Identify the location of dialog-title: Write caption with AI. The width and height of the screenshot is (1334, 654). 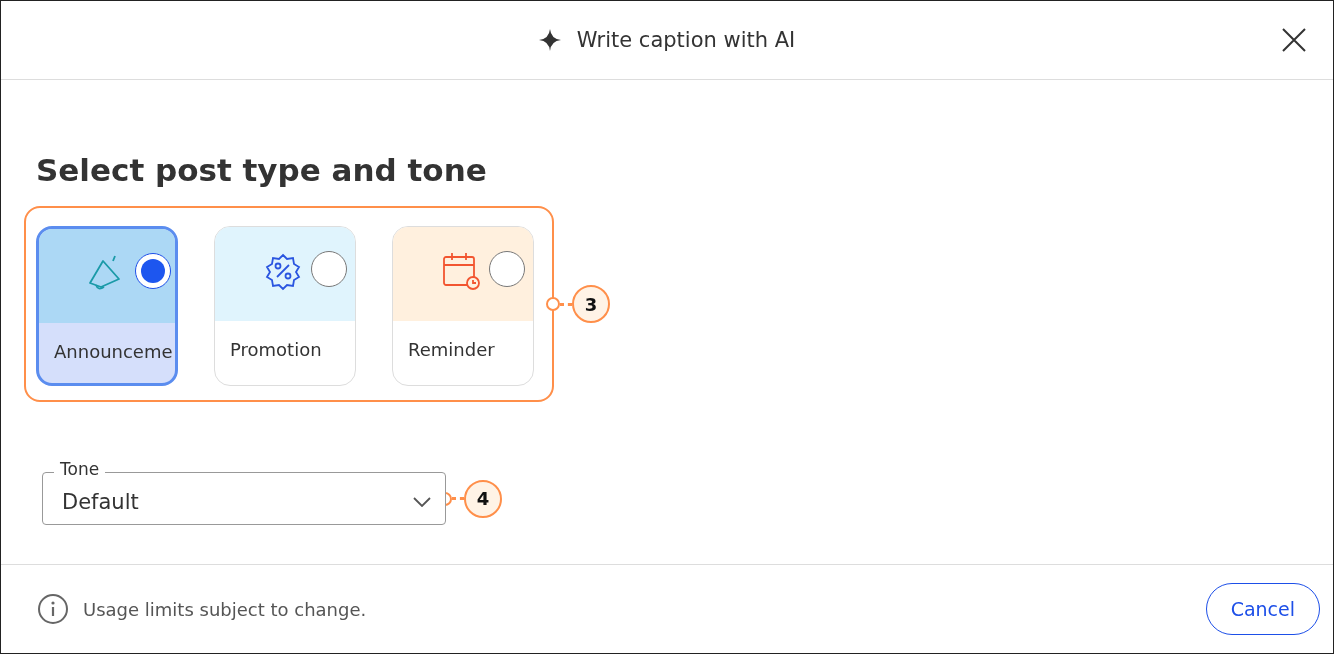
(686, 40).